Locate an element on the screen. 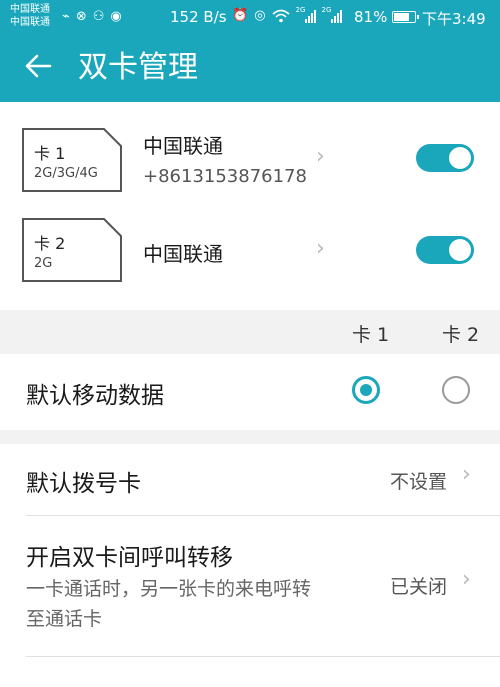 The height and width of the screenshot is (687, 500). carrier-1: 中国联通 is located at coordinates (30, 9).